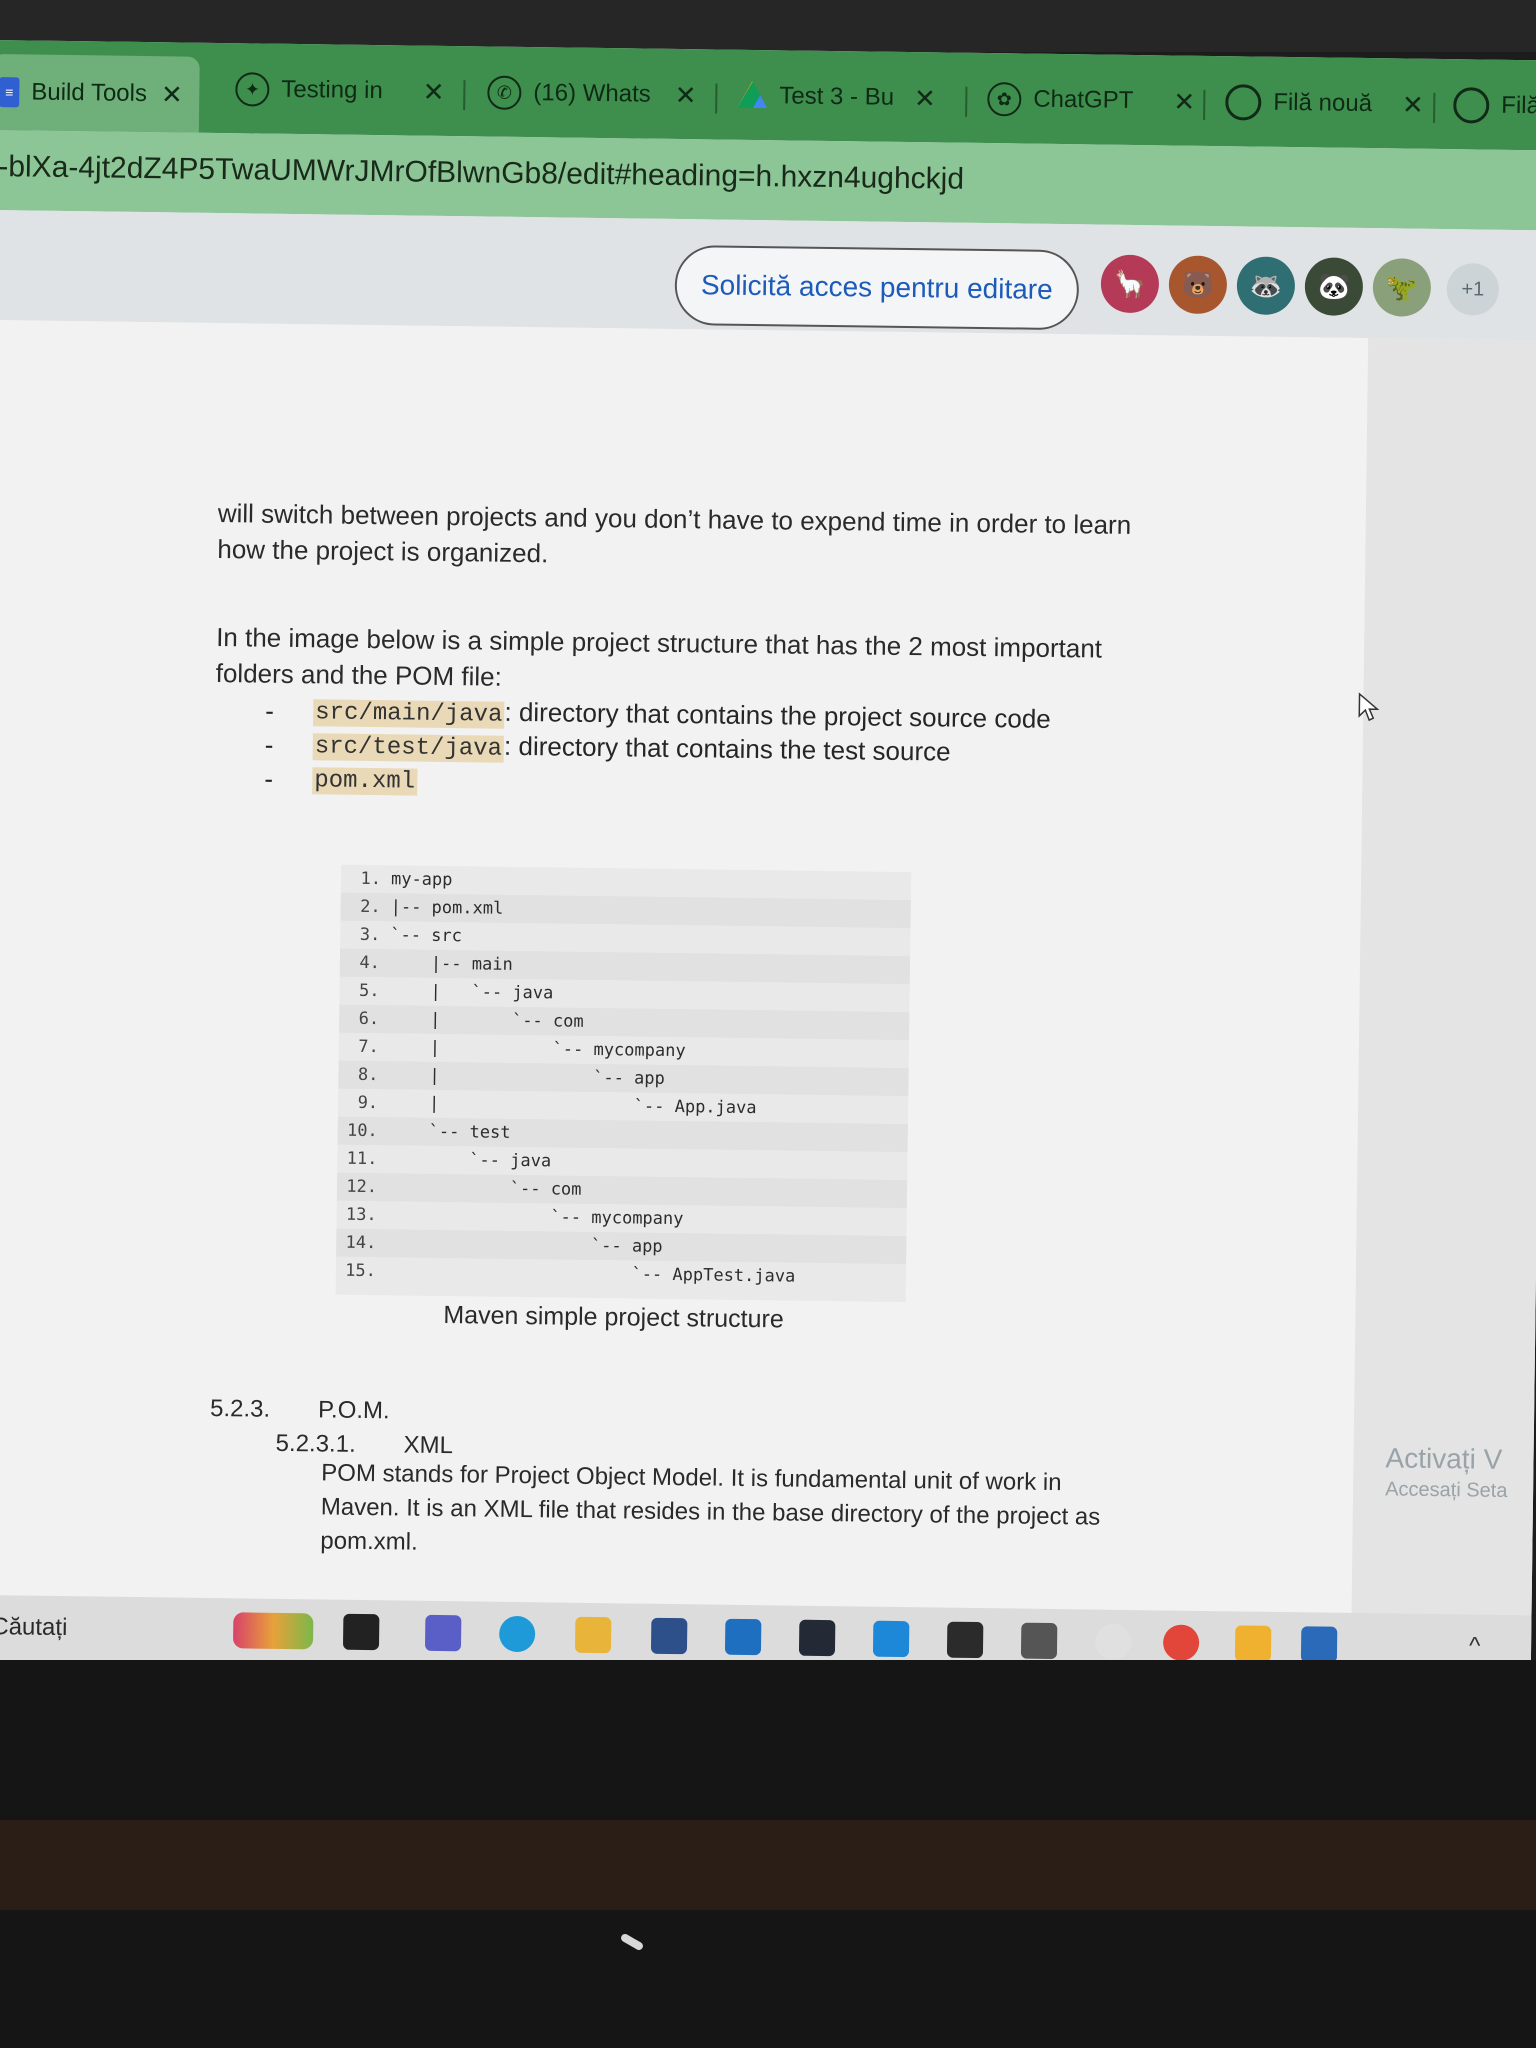 The width and height of the screenshot is (1536, 2048). Describe the element at coordinates (10, 92) in the screenshot. I see `docs-icon: ≡` at that location.